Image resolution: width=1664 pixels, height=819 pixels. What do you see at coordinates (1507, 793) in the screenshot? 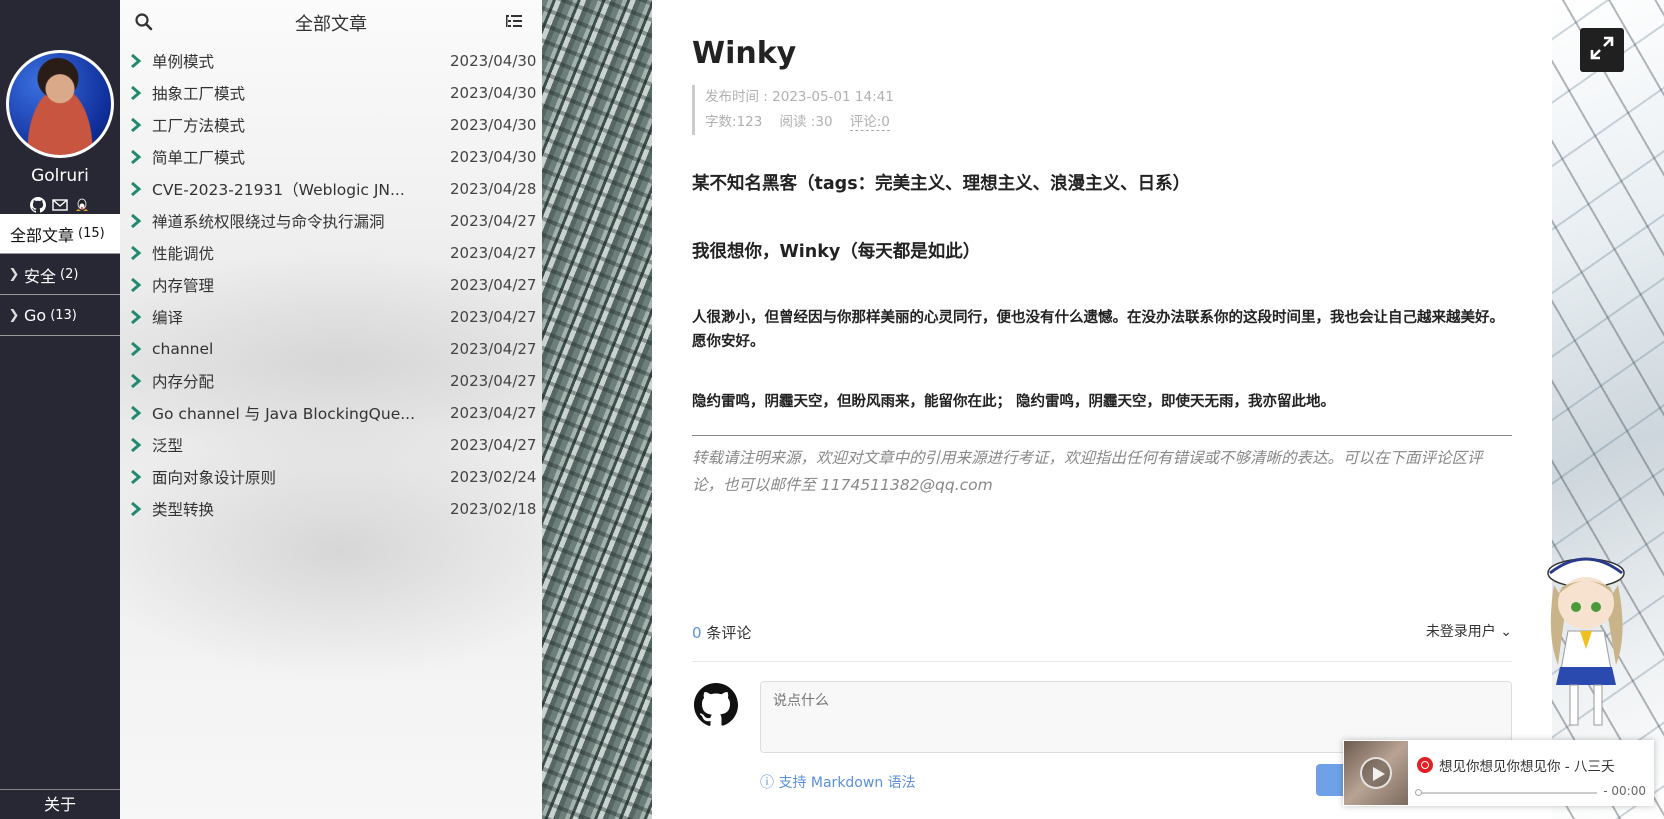
I see `progress-track` at bounding box center [1507, 793].